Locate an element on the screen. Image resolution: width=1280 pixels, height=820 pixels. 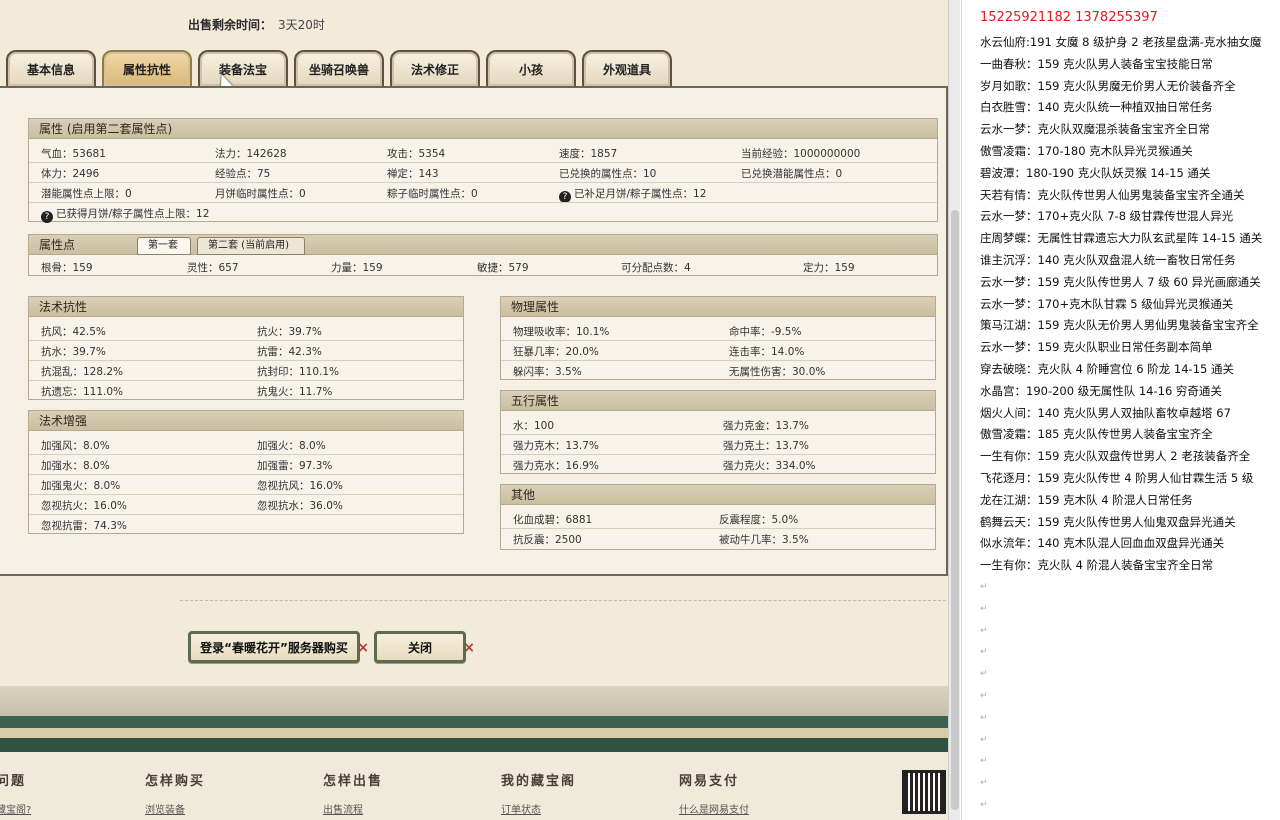
footer-col-title: 我的藏宝阁 is located at coordinates (539, 781).